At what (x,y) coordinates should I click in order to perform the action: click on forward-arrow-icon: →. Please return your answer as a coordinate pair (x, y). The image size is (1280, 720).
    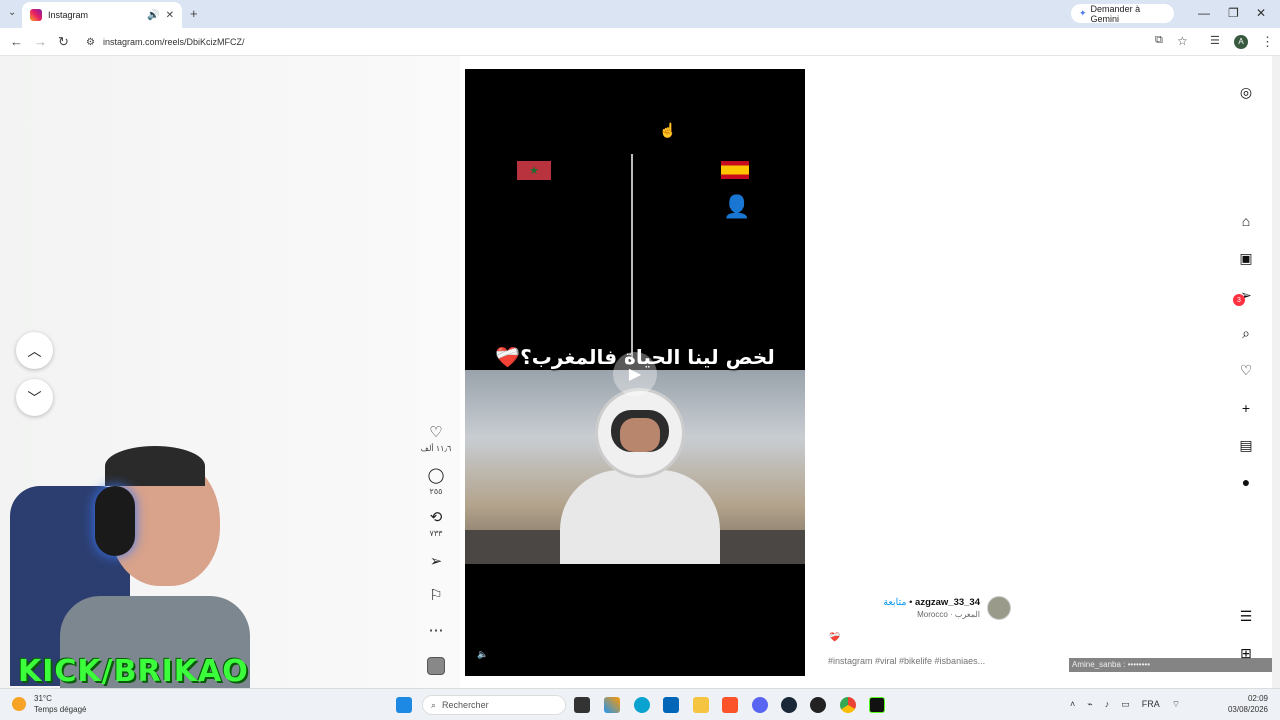
    Looking at the image, I should click on (40, 41).